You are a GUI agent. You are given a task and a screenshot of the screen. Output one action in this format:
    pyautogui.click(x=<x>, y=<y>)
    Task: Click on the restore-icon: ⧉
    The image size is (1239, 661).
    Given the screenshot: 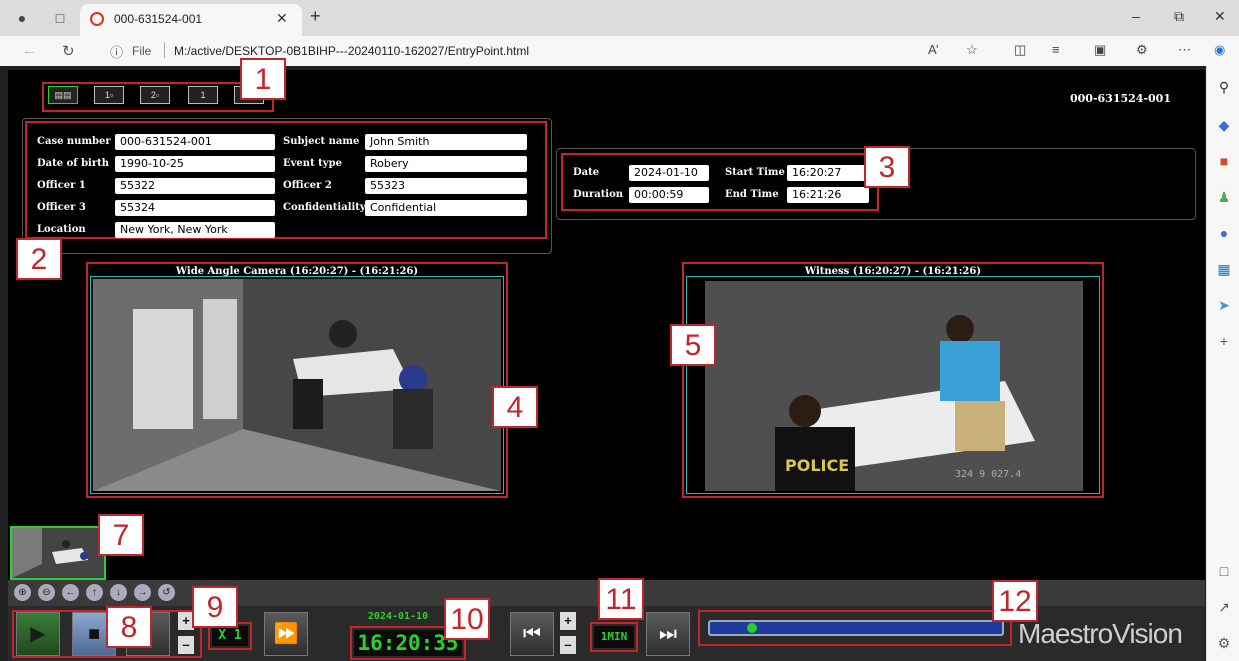 What is the action you would take?
    pyautogui.click(x=1179, y=16)
    